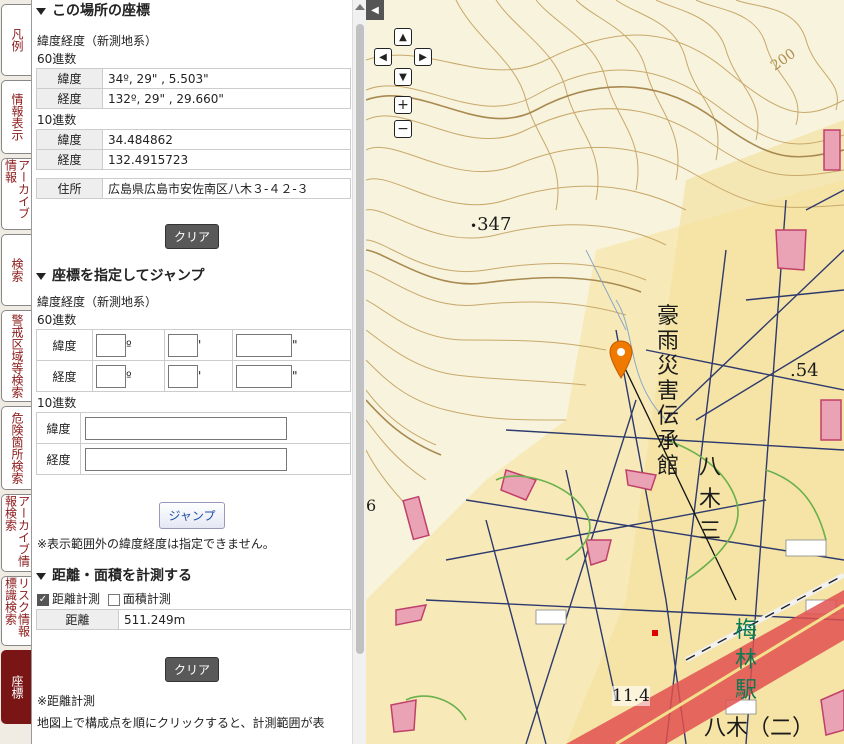  Describe the element at coordinates (423, 57) in the screenshot. I see `pan-right-button: ▶` at that location.